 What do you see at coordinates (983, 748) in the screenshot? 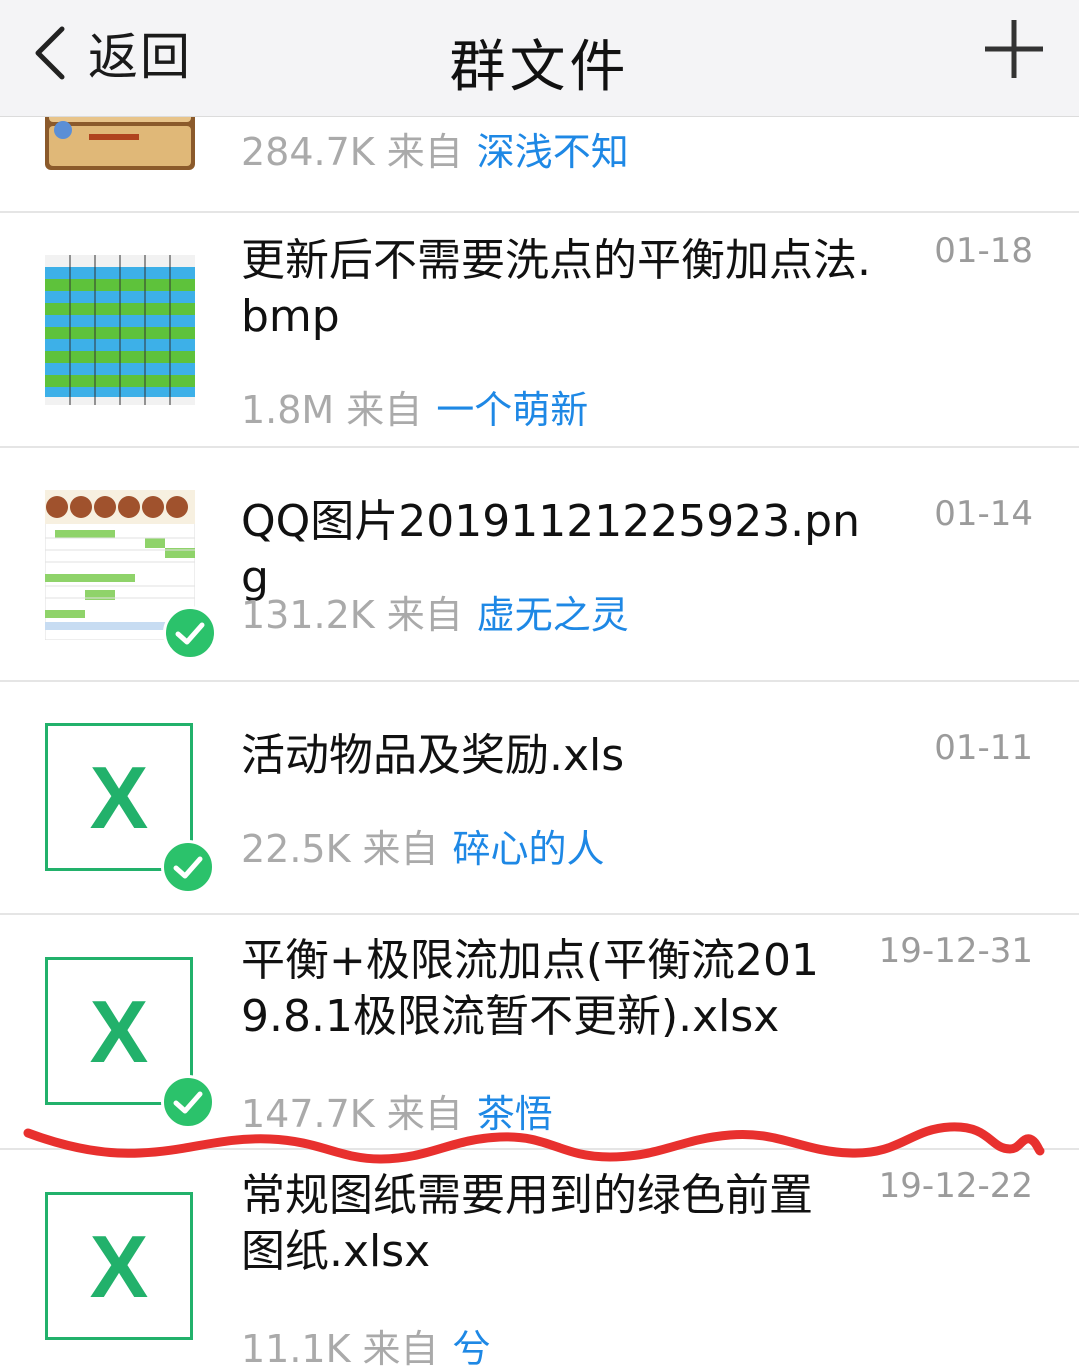
I see `file-date: 01-11` at bounding box center [983, 748].